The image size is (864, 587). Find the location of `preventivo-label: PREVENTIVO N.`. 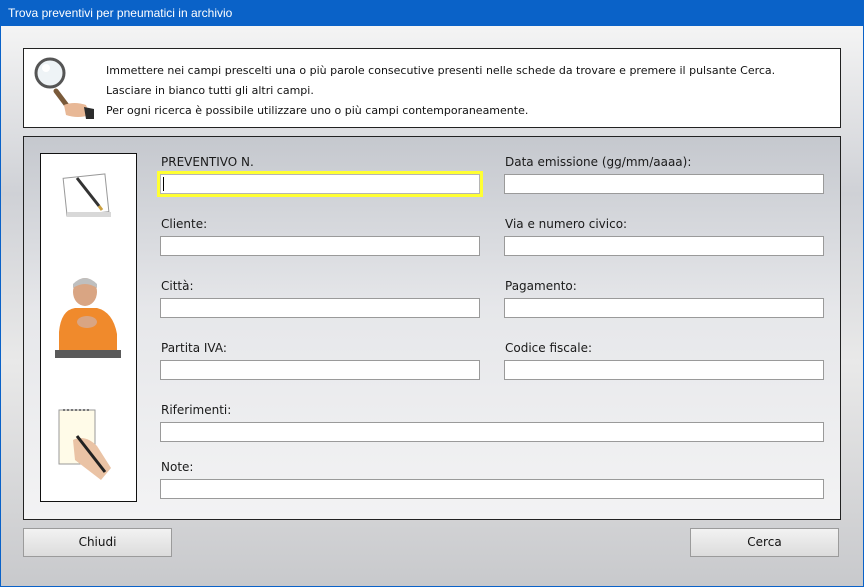

preventivo-label: PREVENTIVO N. is located at coordinates (207, 162).